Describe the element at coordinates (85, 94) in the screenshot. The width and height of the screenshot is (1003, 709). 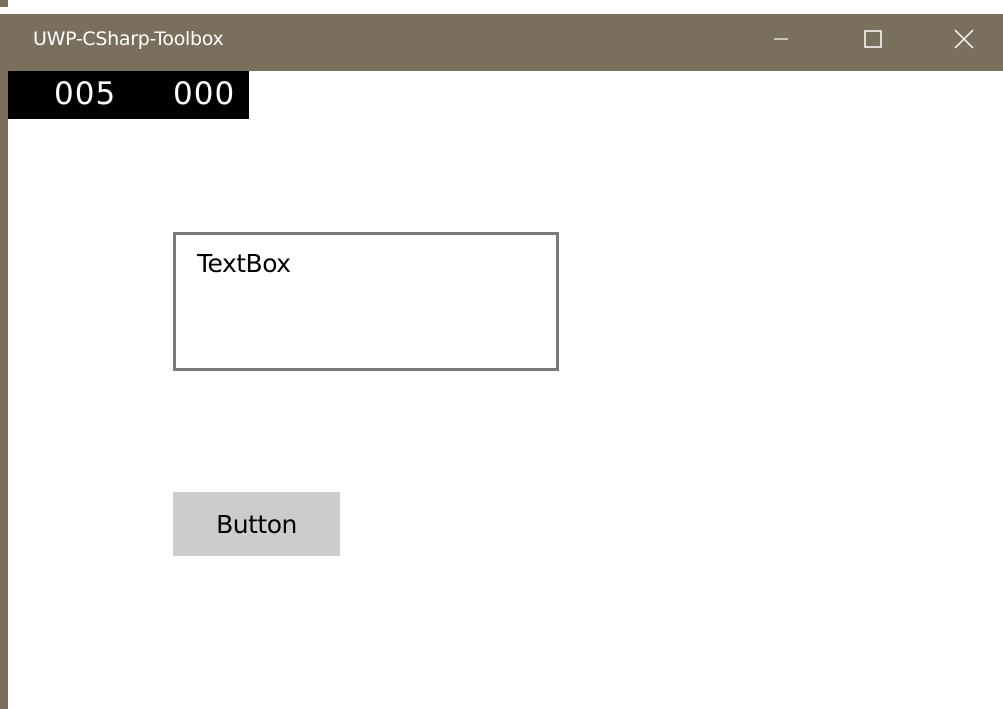
I see `counter-value-left: 005` at that location.